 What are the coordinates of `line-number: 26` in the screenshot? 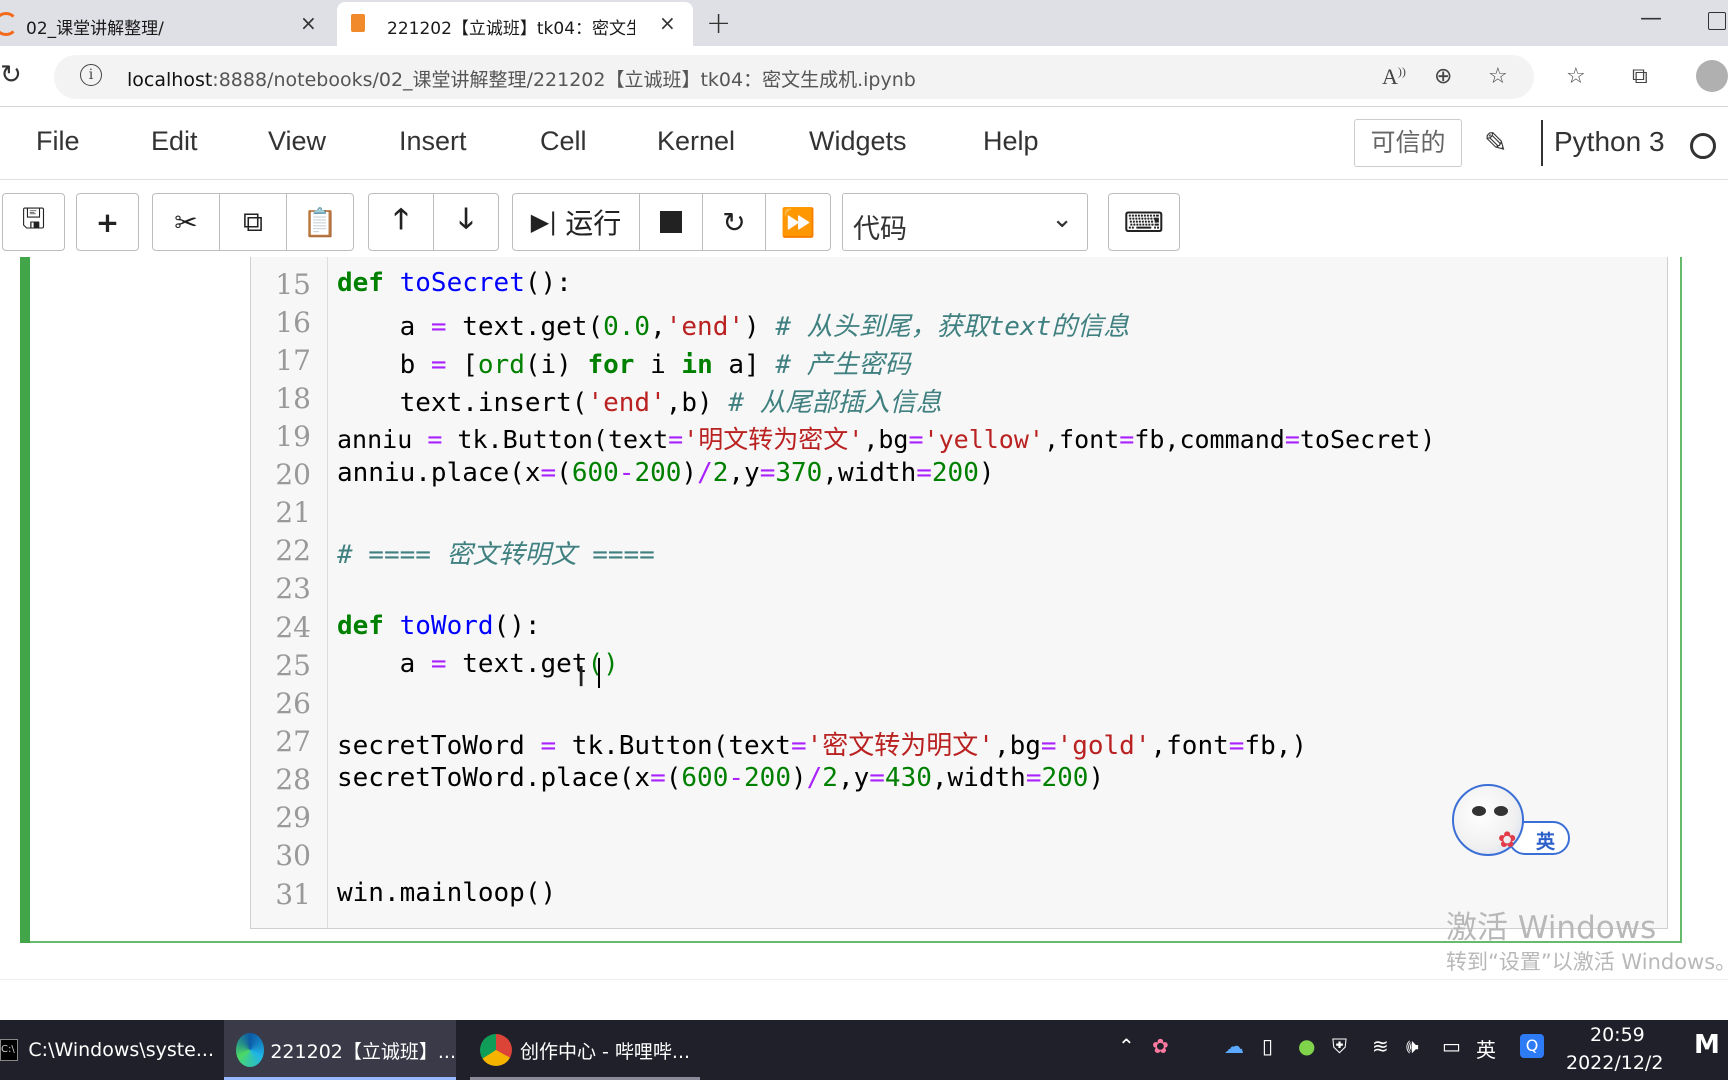 It's located at (293, 703).